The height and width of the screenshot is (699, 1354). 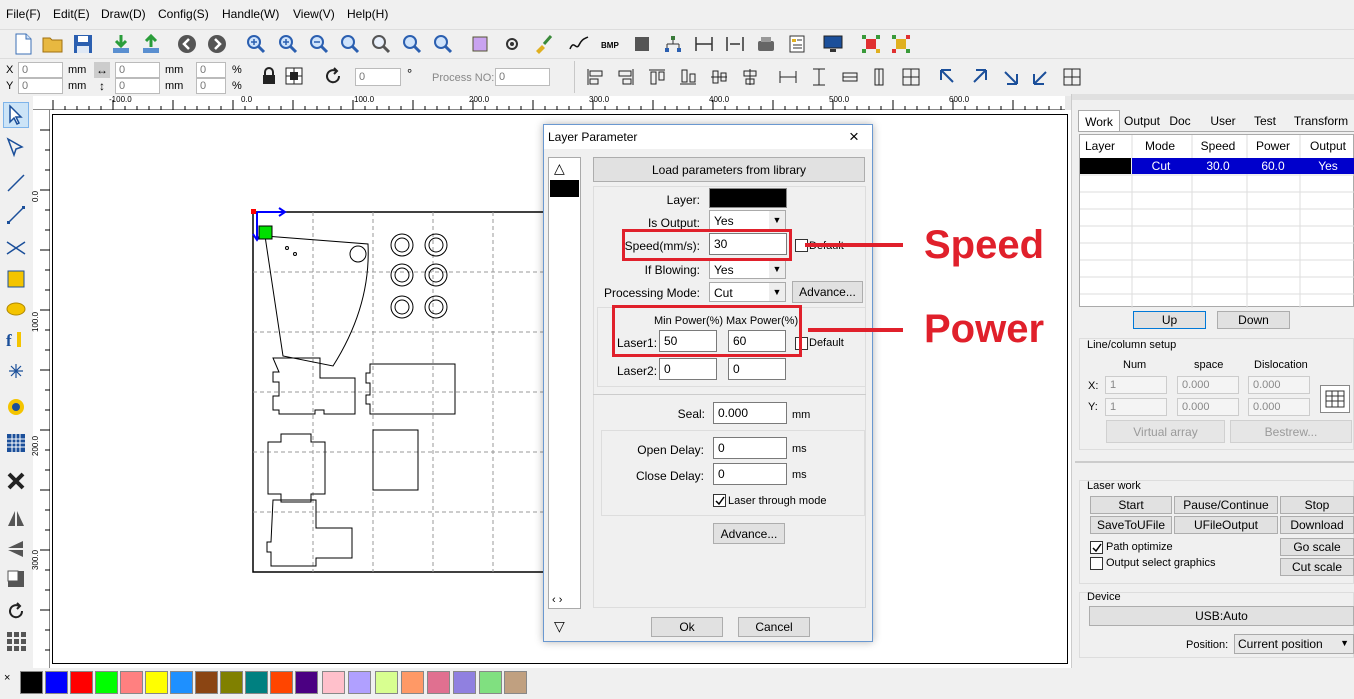 What do you see at coordinates (788, 77) in the screenshot?
I see `same-width-icon` at bounding box center [788, 77].